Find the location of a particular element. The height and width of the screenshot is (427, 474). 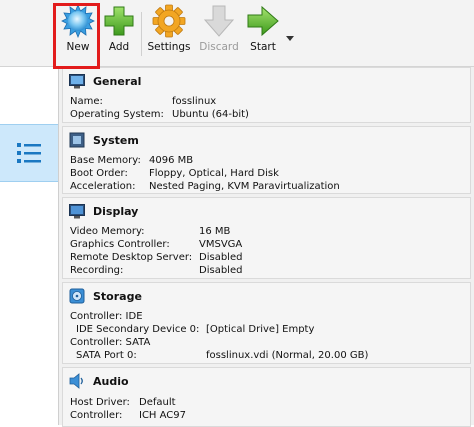

discard-button-label: Discard is located at coordinates (219, 47).